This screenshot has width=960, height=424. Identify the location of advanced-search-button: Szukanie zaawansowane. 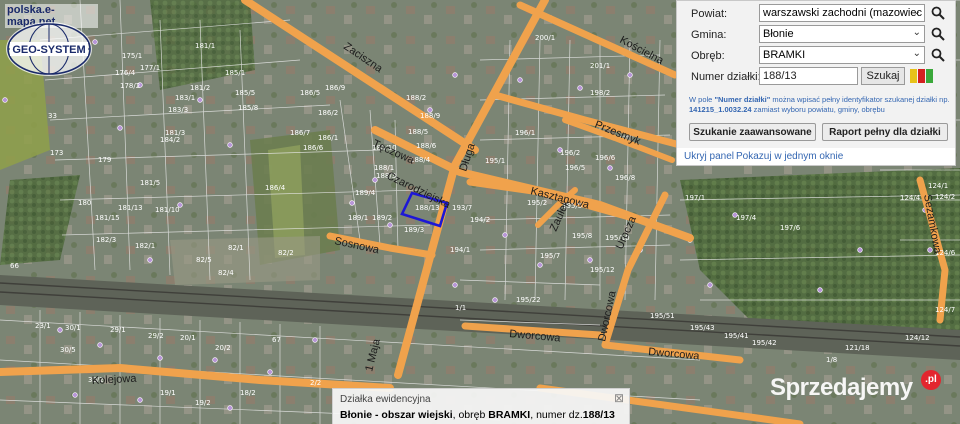
(752, 132).